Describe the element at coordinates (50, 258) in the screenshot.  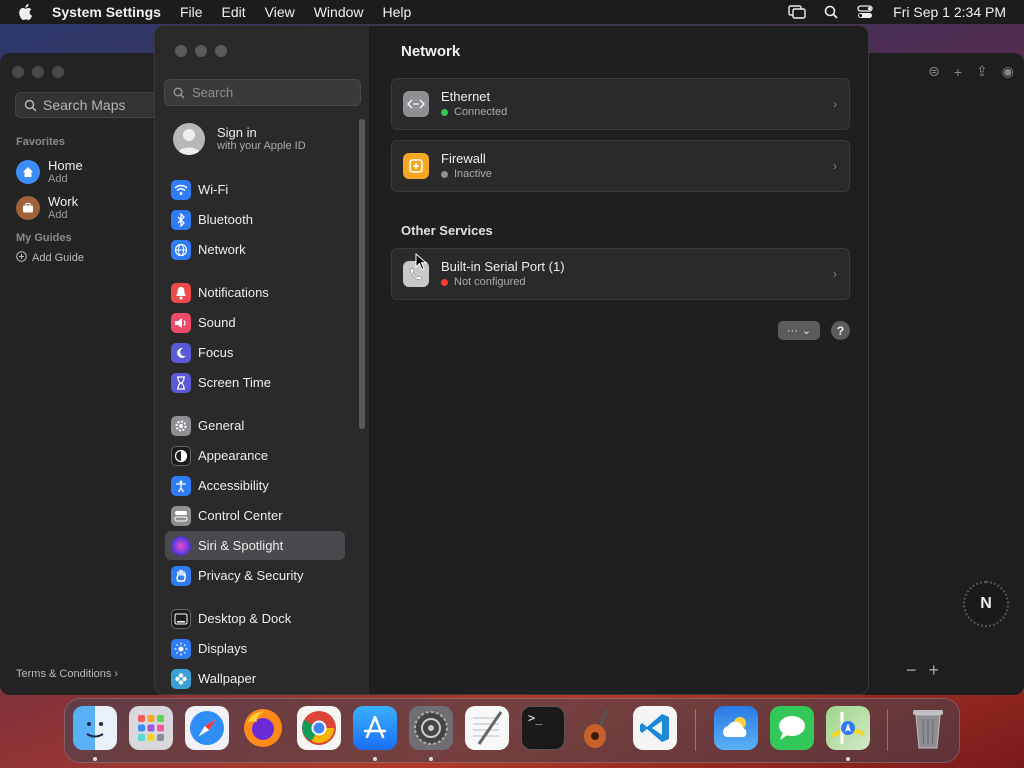
I see `add-guide-button: Add Guide` at that location.